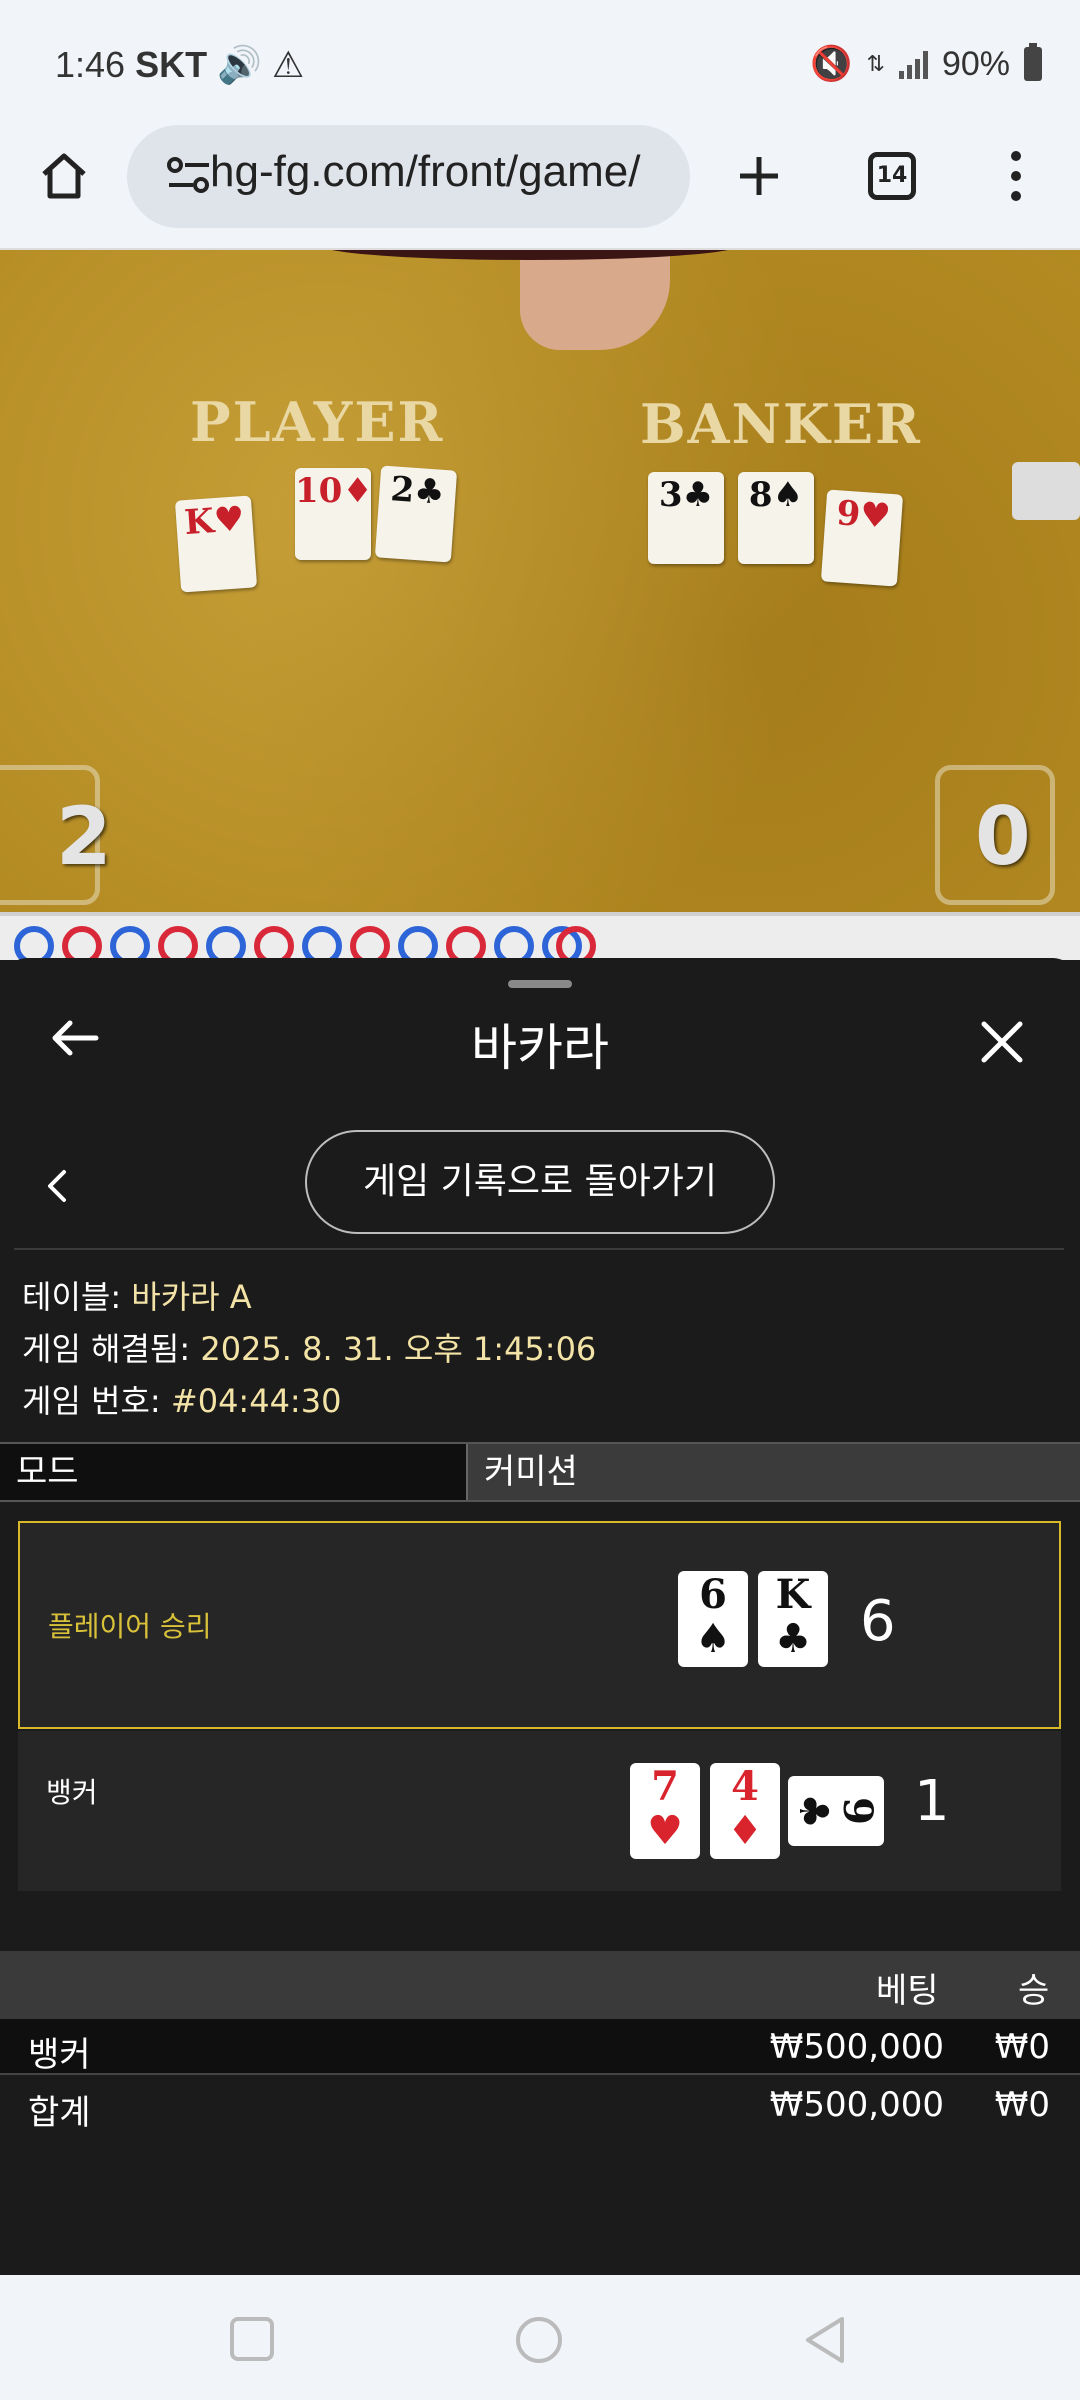 This screenshot has width=1080, height=2400. I want to click on table-card: 3♣, so click(686, 518).